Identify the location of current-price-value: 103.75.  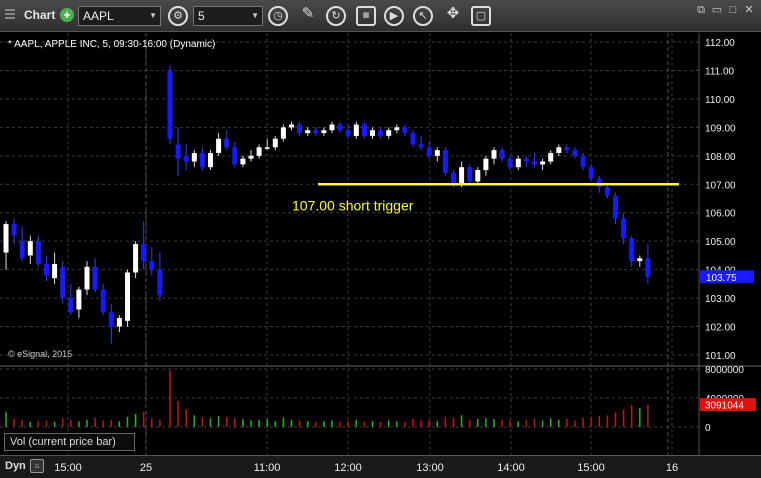
(721, 278).